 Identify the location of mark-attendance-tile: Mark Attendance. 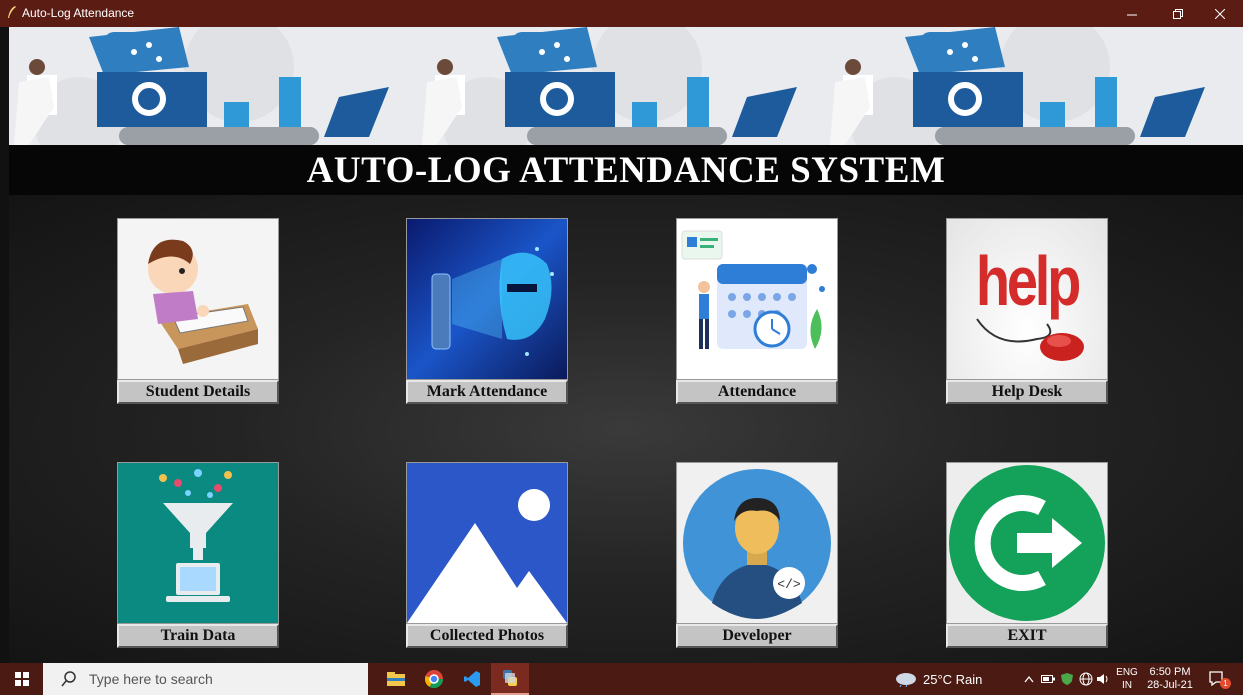
(487, 312).